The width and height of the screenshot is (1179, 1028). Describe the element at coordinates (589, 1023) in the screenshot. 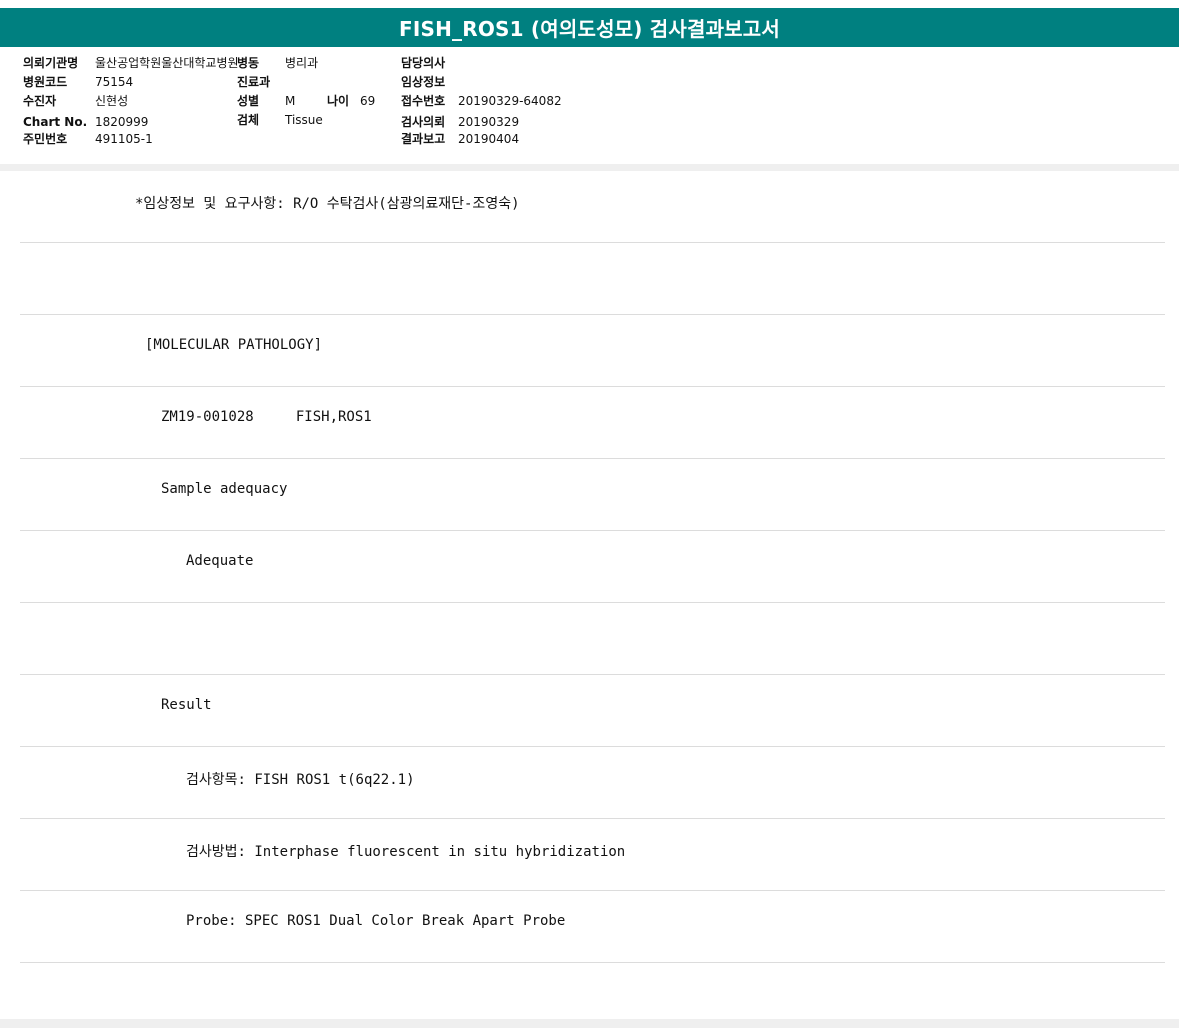

I see `bottom-bar` at that location.